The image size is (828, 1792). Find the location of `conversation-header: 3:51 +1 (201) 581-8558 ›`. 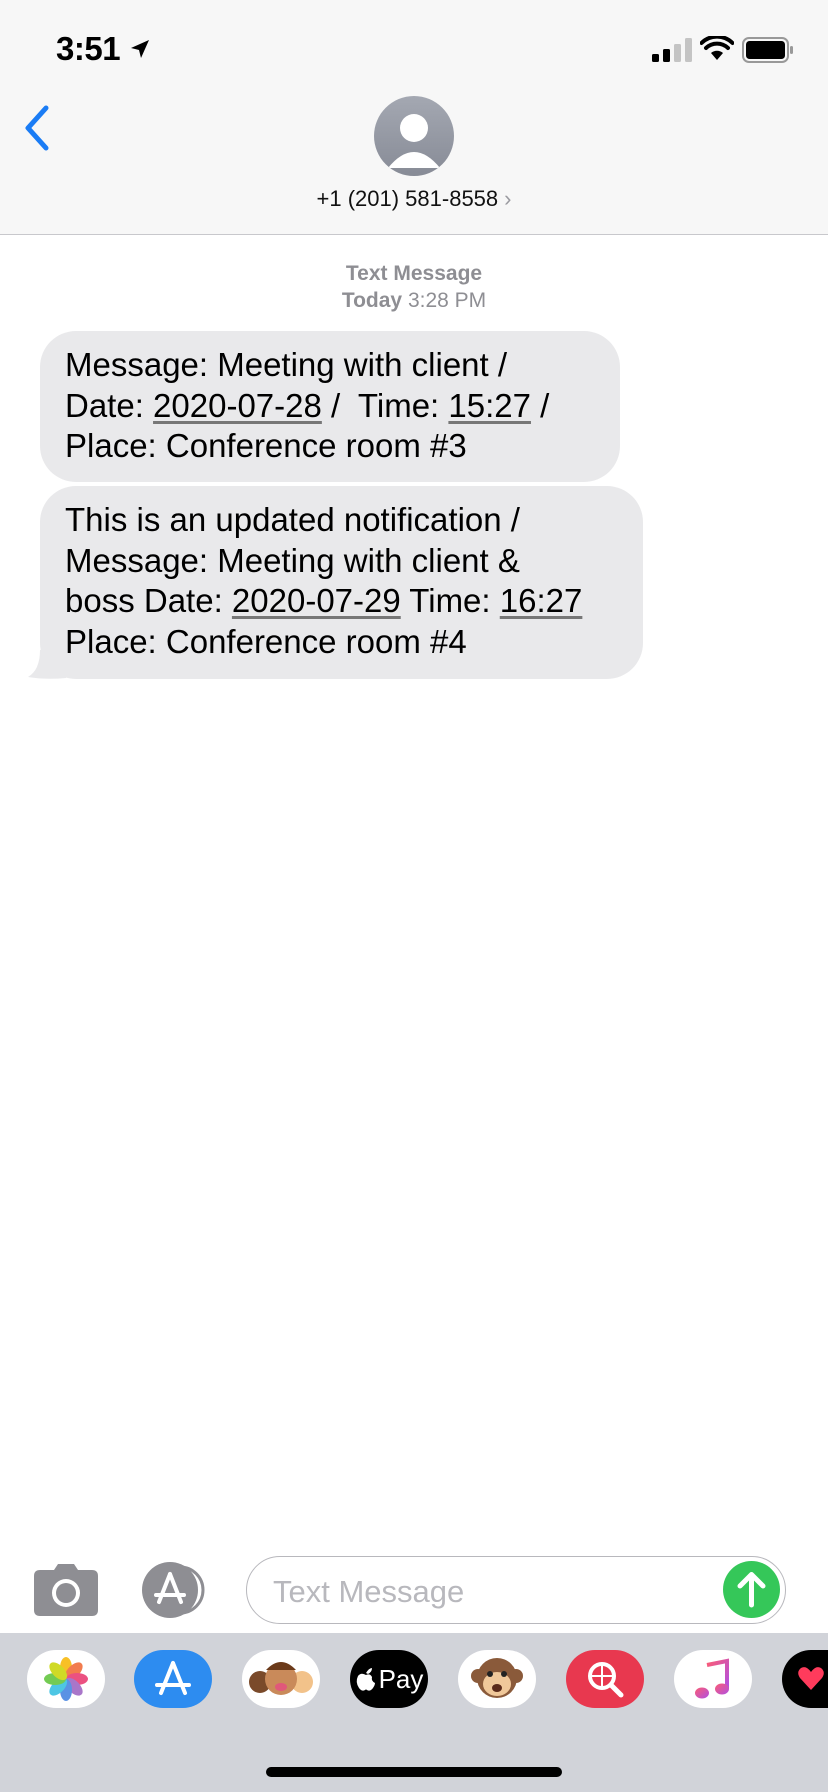

conversation-header: 3:51 +1 (201) 581-8558 › is located at coordinates (414, 117).